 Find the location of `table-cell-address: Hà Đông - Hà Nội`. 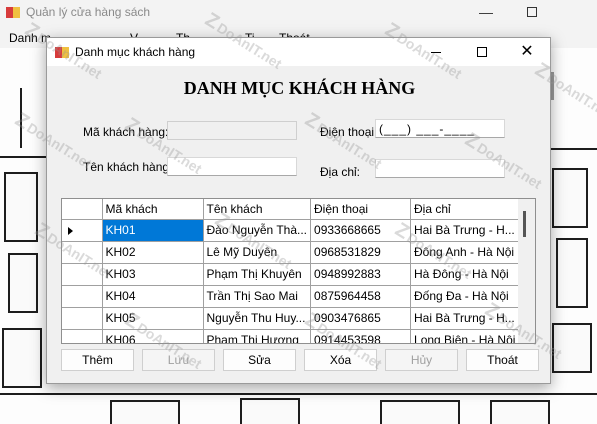

table-cell-address: Hà Đông - Hà Nội is located at coordinates (465, 274).